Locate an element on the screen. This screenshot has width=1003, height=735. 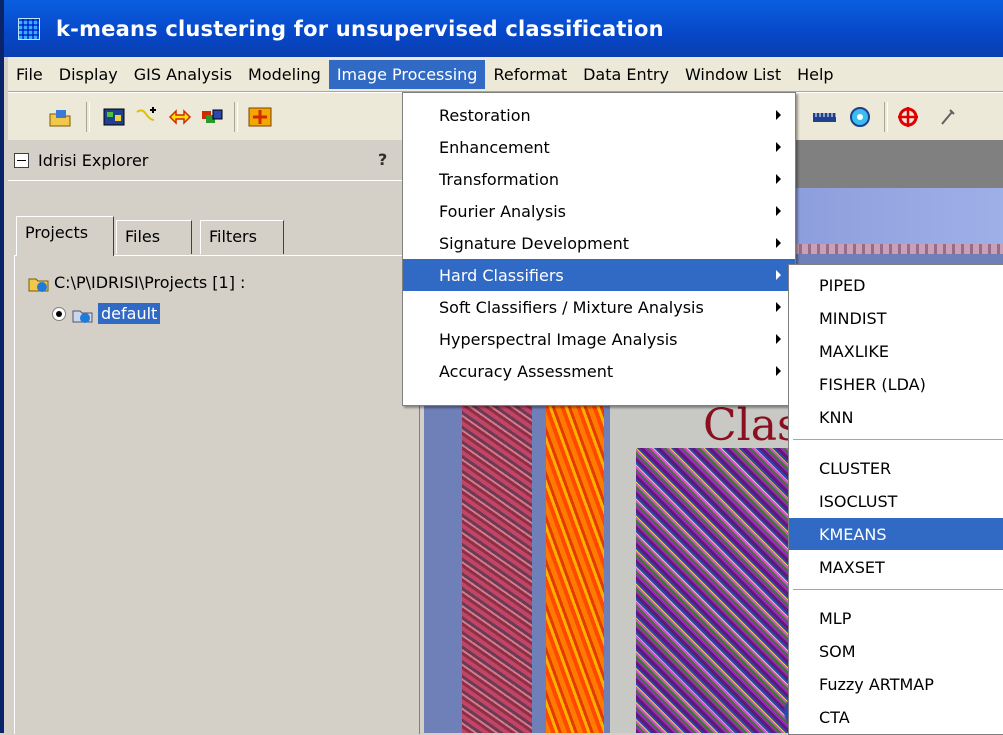
menu-item-accuracy-assessment: Accuracy Assessment is located at coordinates (599, 371).